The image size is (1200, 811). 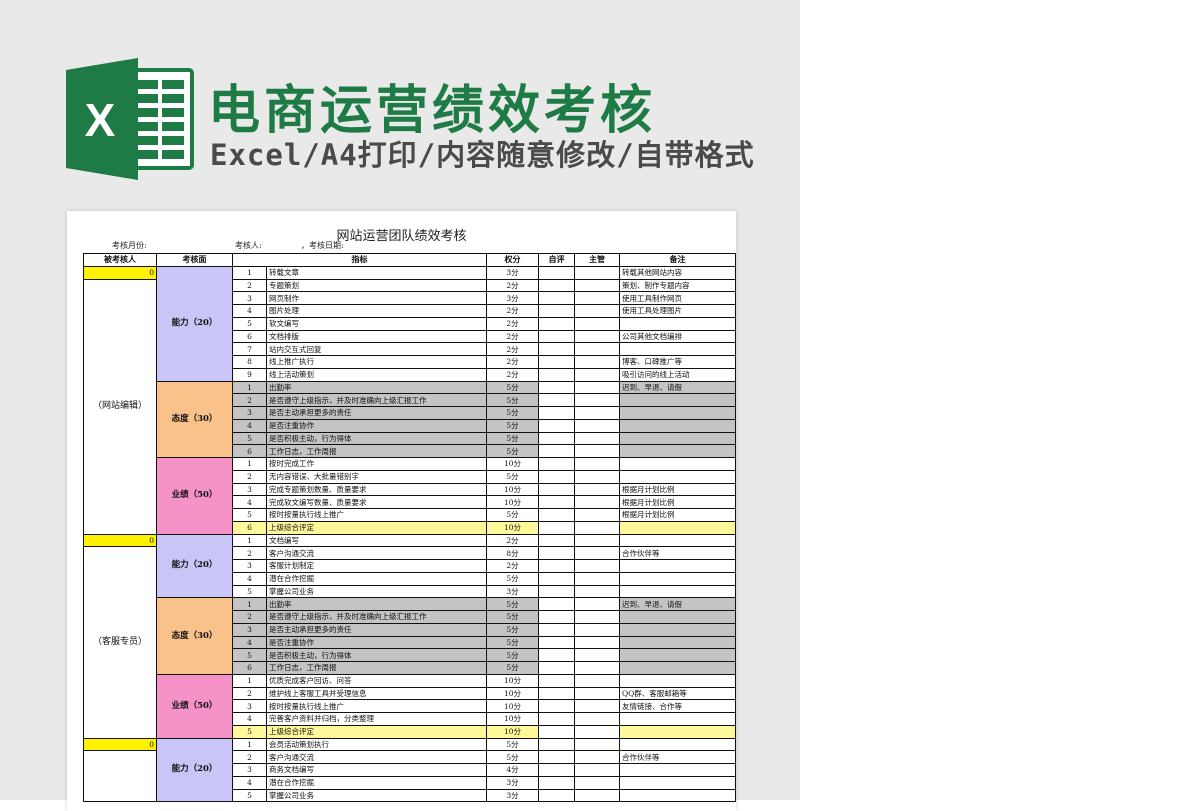 What do you see at coordinates (376, 502) in the screenshot?
I see `indicator-cell: 完成软文编写数量、质量要求` at bounding box center [376, 502].